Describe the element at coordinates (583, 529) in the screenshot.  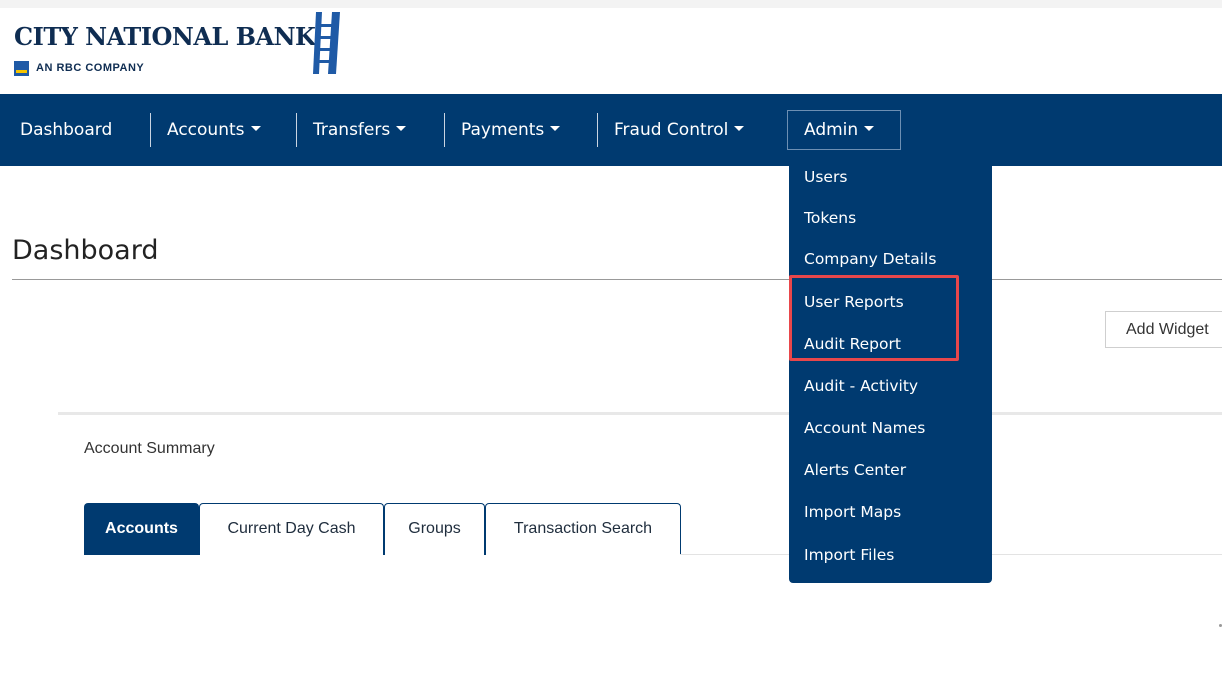
I see `tab-transaction-search: Transaction Search` at that location.